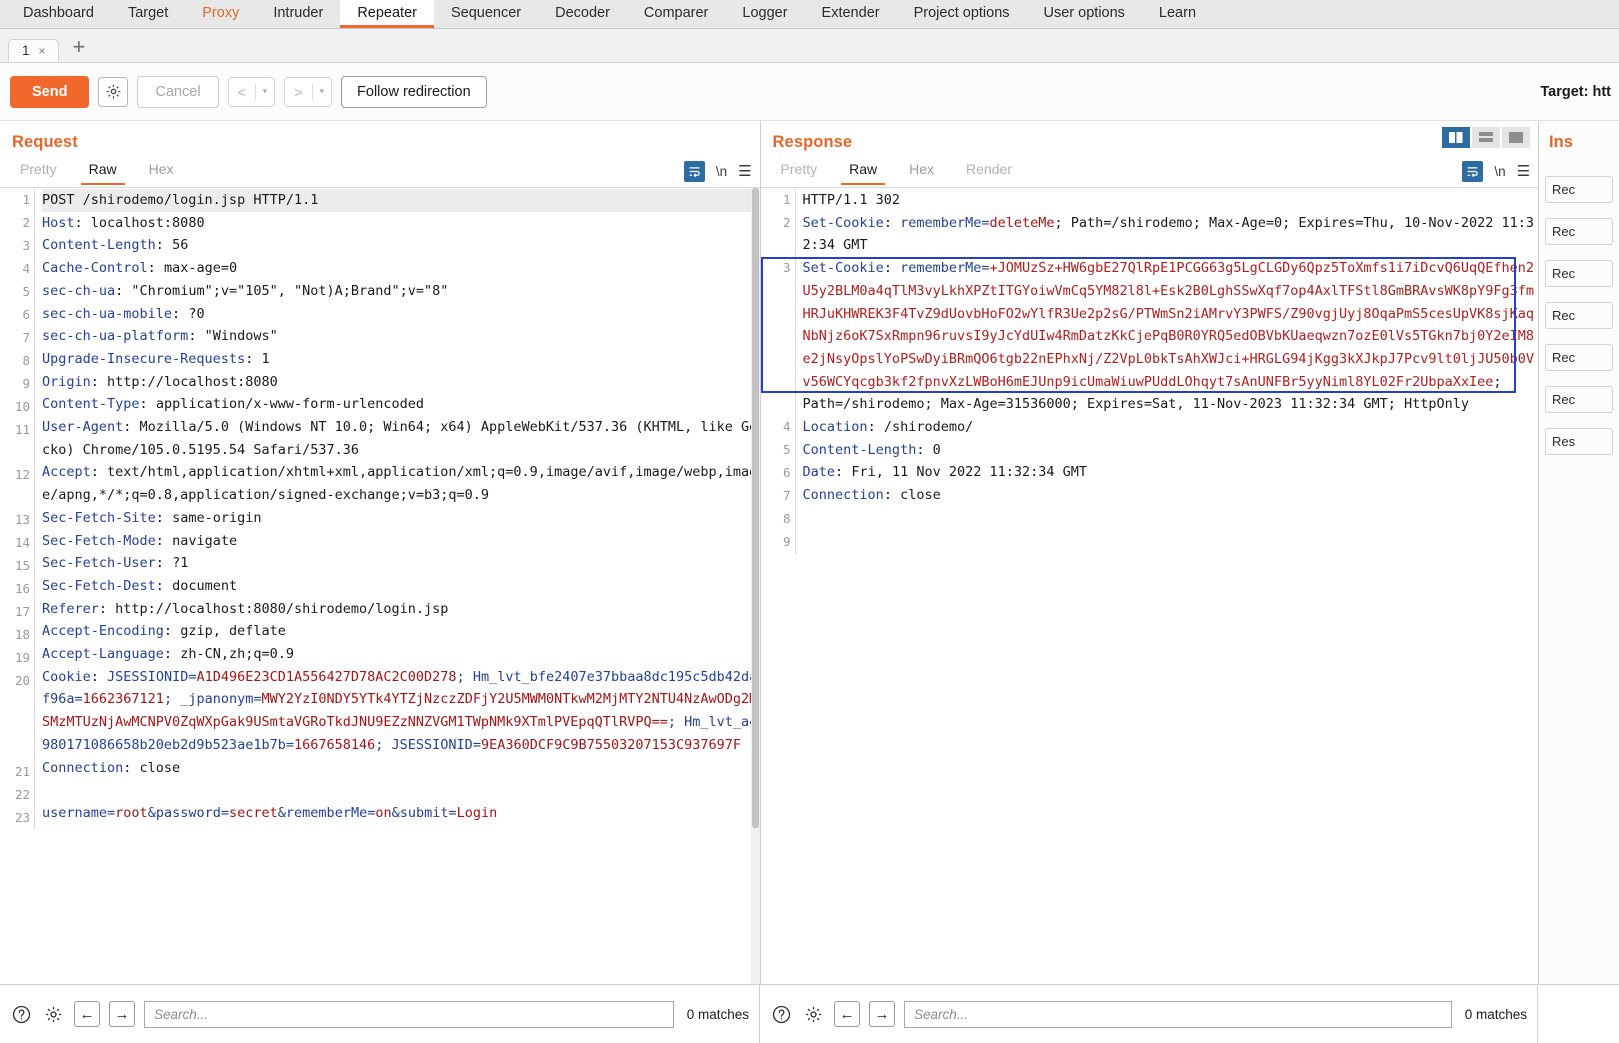 Image resolution: width=1619 pixels, height=1043 pixels. I want to click on inspector-section-6: Res, so click(1579, 441).